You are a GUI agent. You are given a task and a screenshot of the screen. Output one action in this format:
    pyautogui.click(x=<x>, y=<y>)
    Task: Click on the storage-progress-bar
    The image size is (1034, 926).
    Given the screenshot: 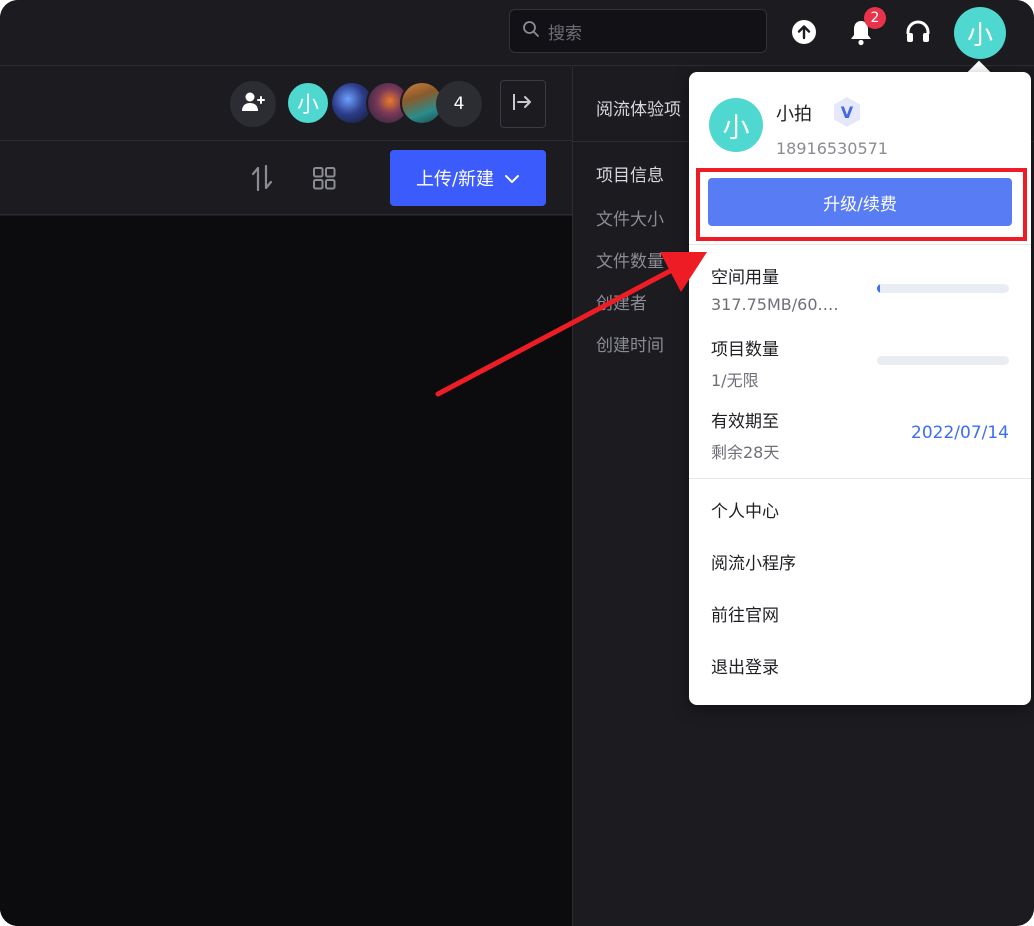 What is the action you would take?
    pyautogui.click(x=943, y=288)
    